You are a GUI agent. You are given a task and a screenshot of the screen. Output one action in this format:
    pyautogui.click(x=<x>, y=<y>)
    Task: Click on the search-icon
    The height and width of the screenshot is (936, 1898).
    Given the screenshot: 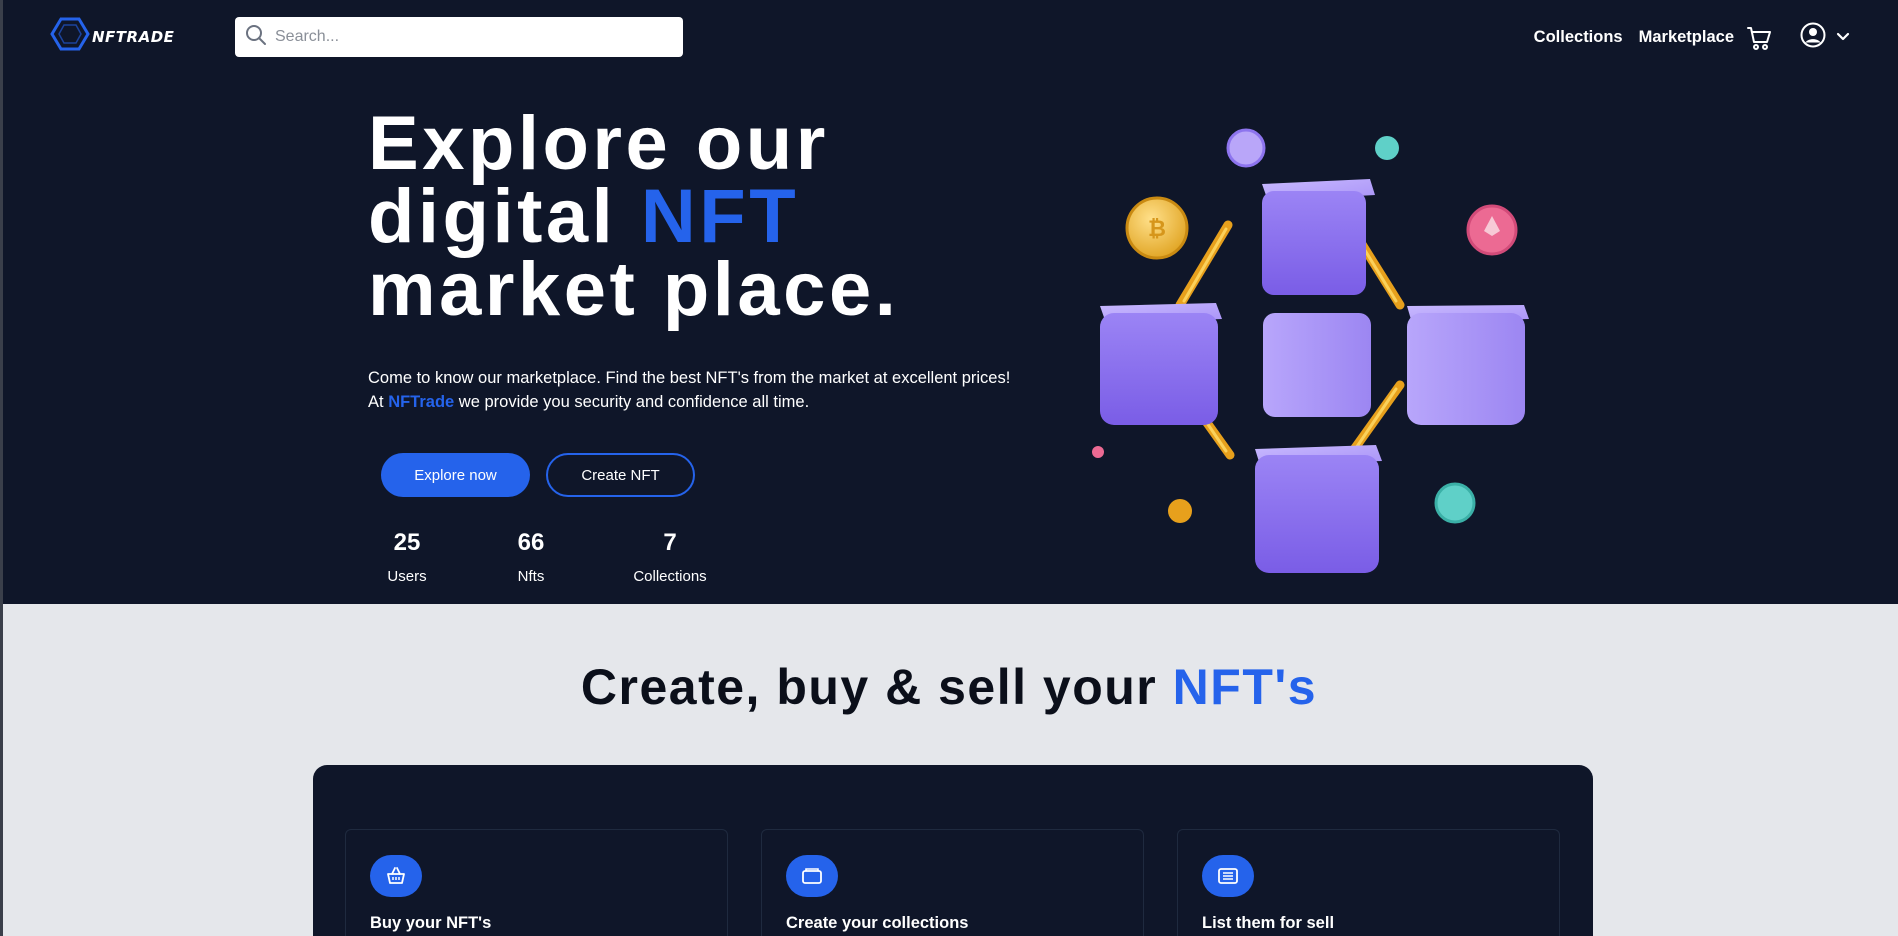 What is the action you would take?
    pyautogui.click(x=256, y=37)
    